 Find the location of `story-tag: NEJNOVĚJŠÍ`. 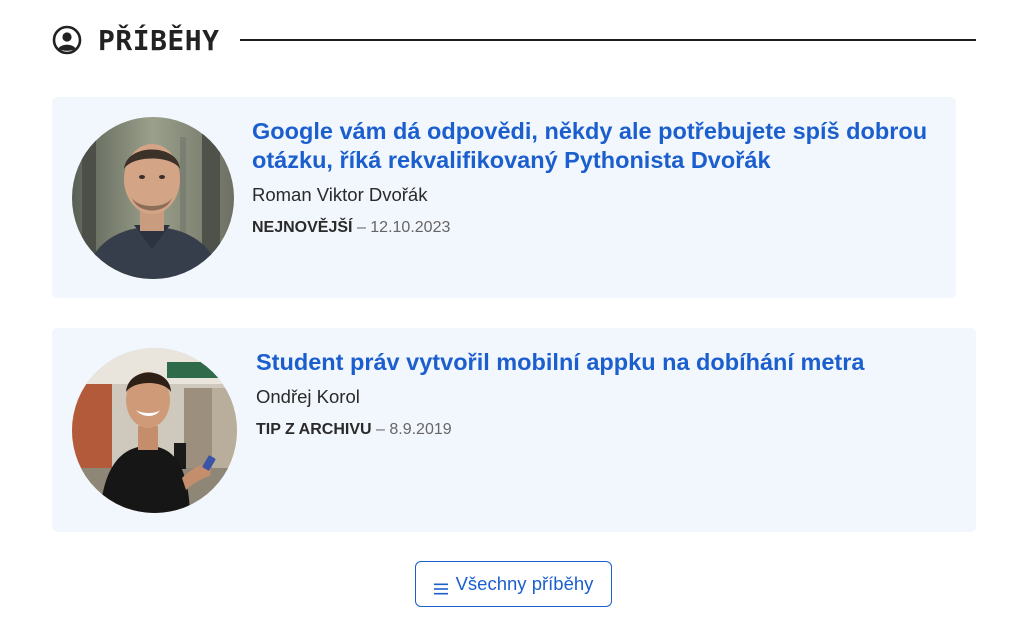

story-tag: NEJNOVĚJŠÍ is located at coordinates (302, 227).